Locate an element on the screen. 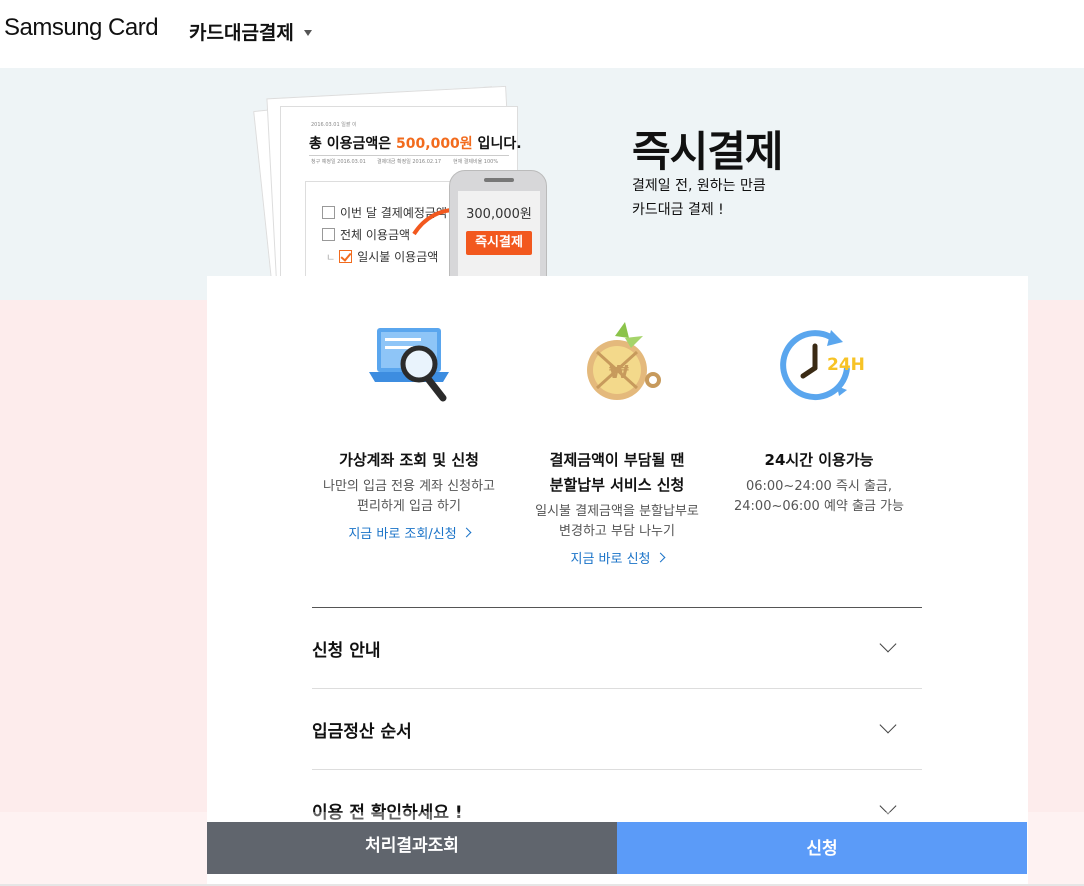 This screenshot has height=886, width=1084. accordion-label: 신청 안내 is located at coordinates (346, 651).